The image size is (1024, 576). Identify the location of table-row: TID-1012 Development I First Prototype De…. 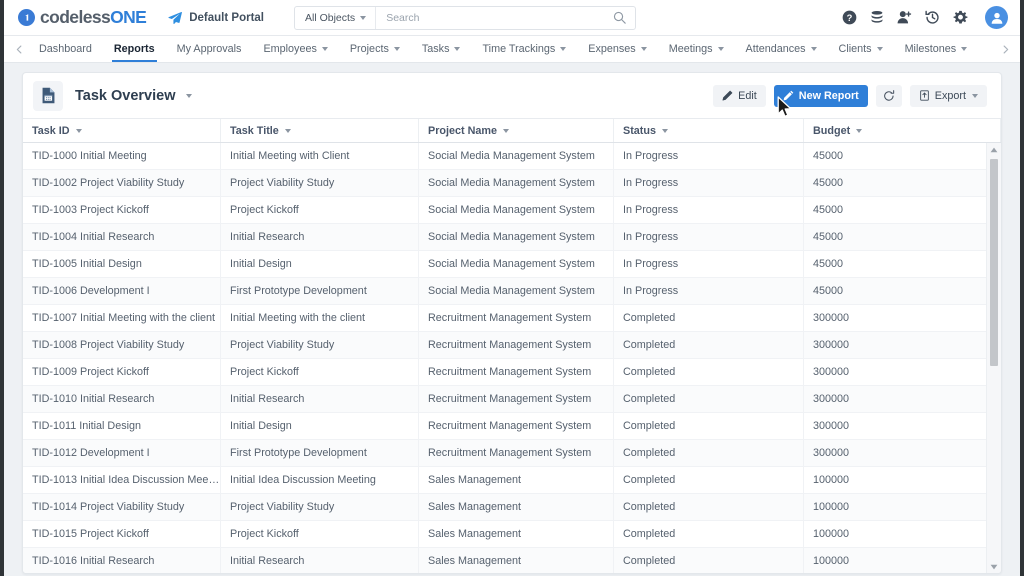
(512, 453).